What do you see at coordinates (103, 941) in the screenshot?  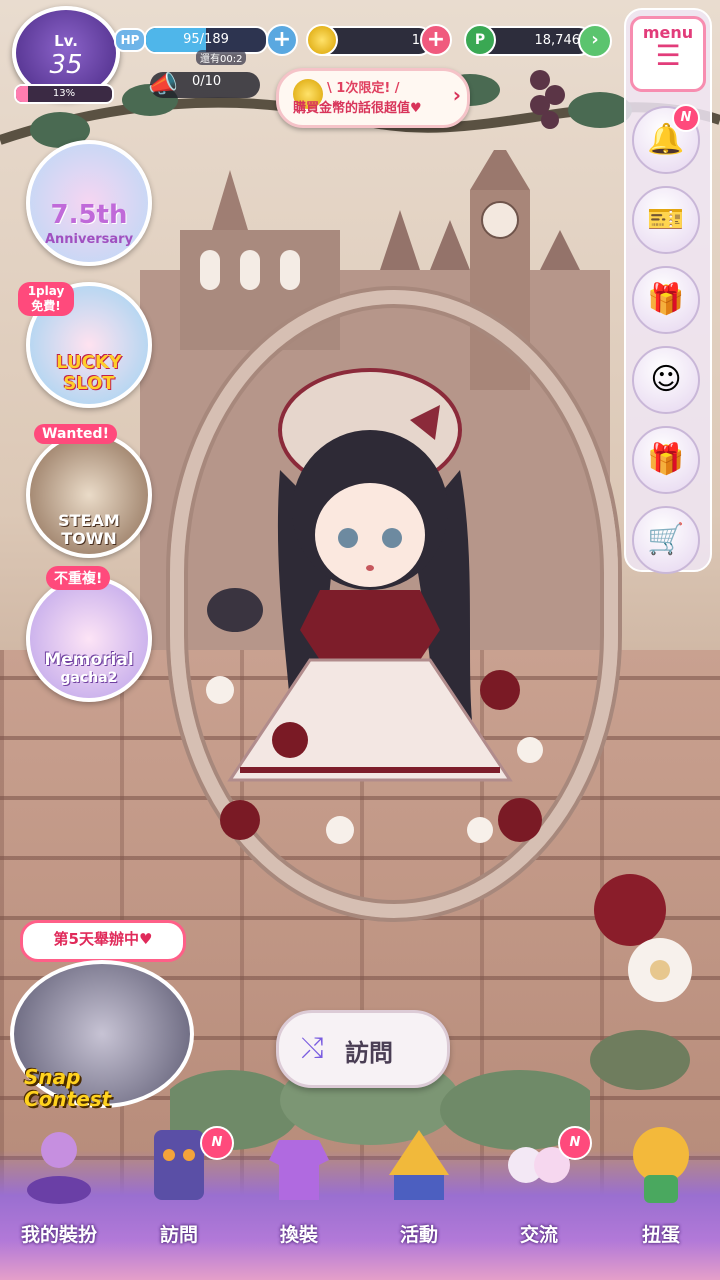 I see `snap-contest-day-label: 第5天舉辦中♥` at bounding box center [103, 941].